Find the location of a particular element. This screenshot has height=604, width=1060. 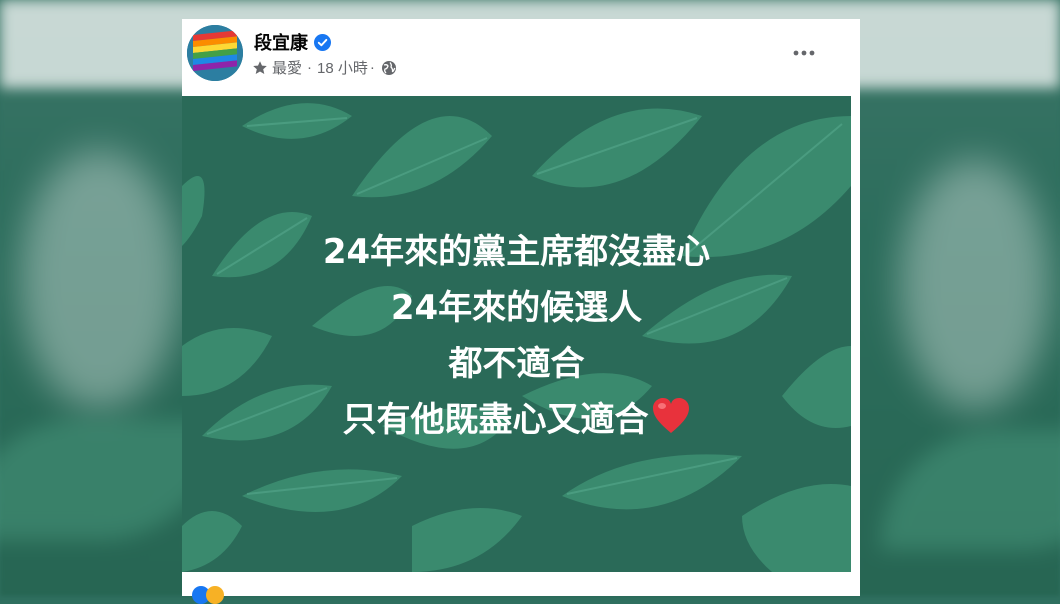

post-line-3: 都不適合 is located at coordinates (516, 364).